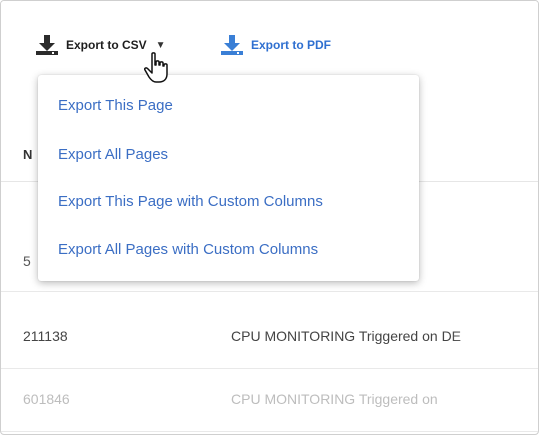  What do you see at coordinates (106, 45) in the screenshot?
I see `export-csv-label: Export to CSV` at bounding box center [106, 45].